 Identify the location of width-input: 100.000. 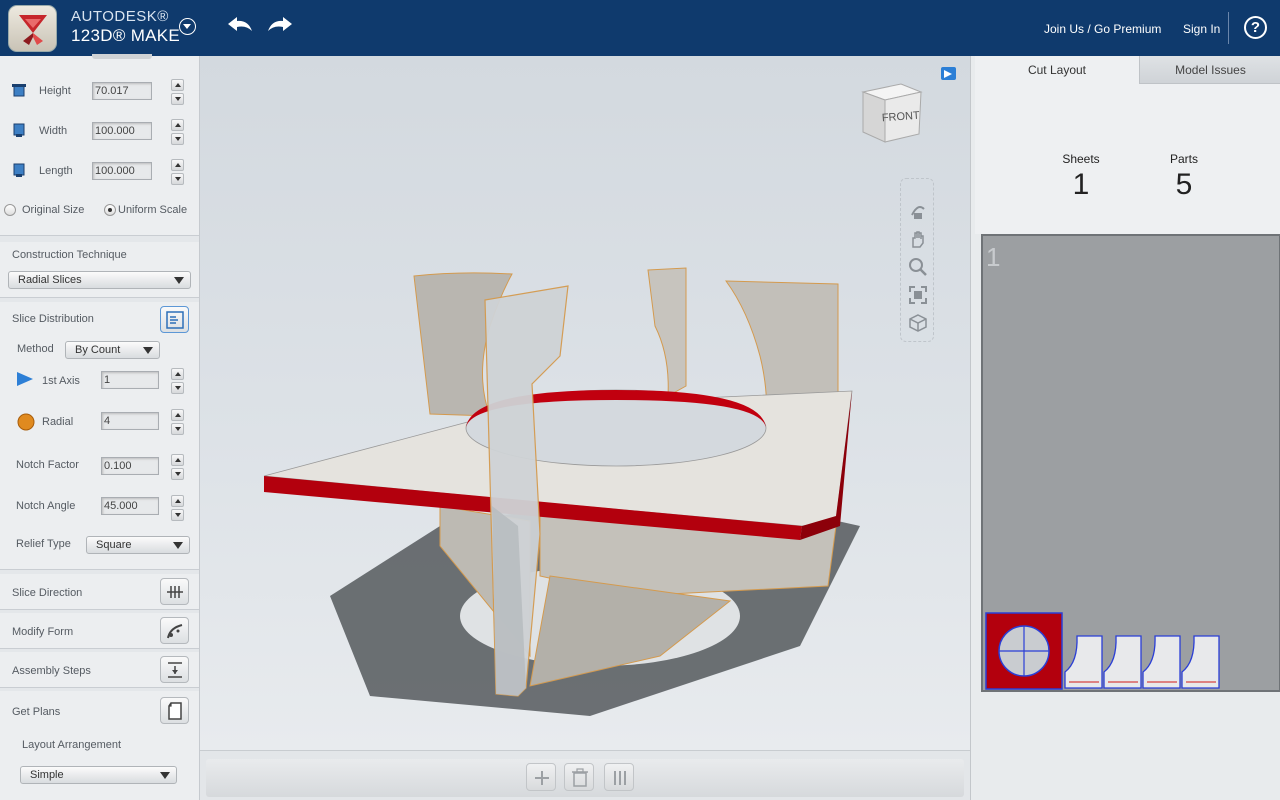
(122, 131).